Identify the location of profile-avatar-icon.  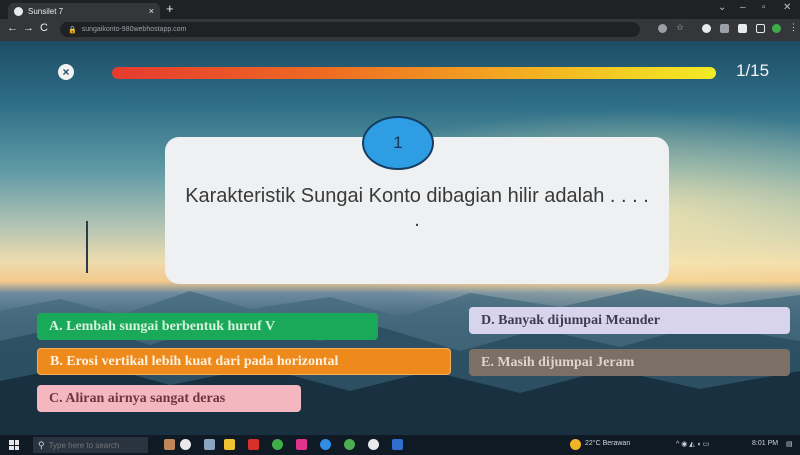
(776, 28).